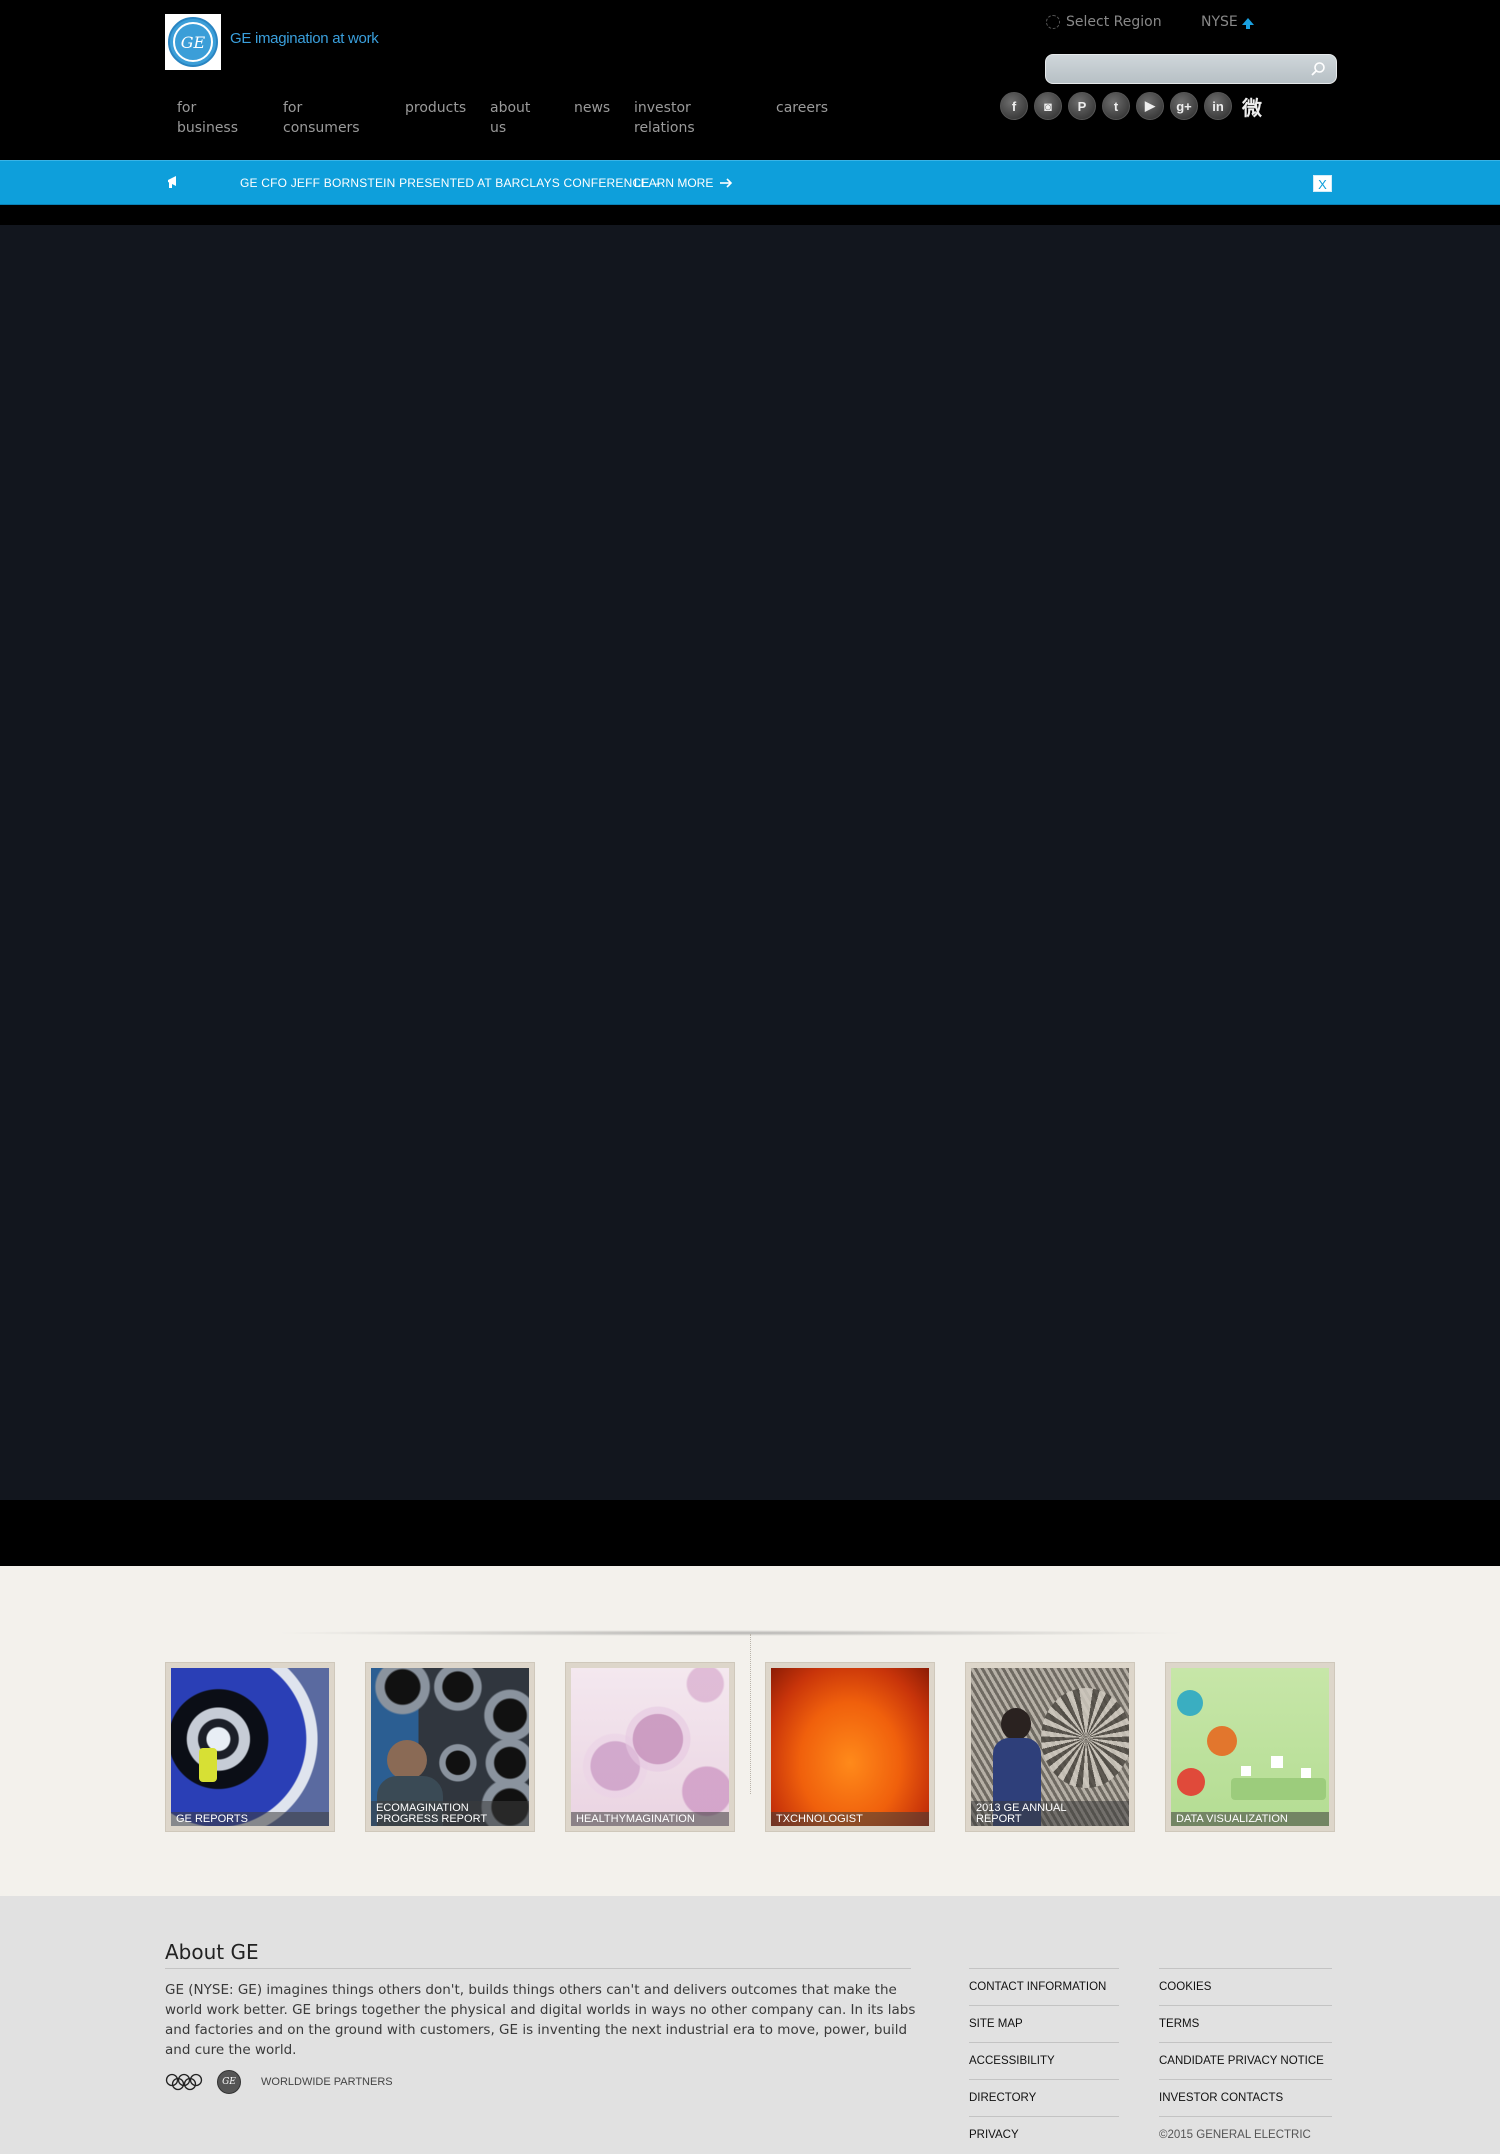 The width and height of the screenshot is (1500, 2154). Describe the element at coordinates (250, 1819) in the screenshot. I see `tile-label: GE REPORTS` at that location.